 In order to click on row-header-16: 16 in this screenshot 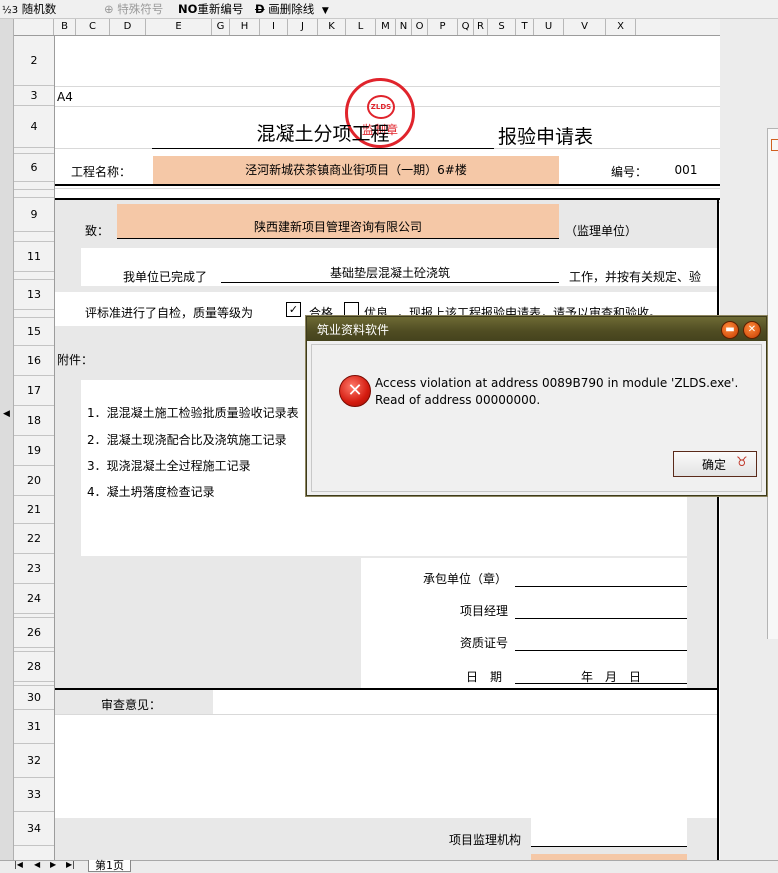, I will do `click(34, 361)`.